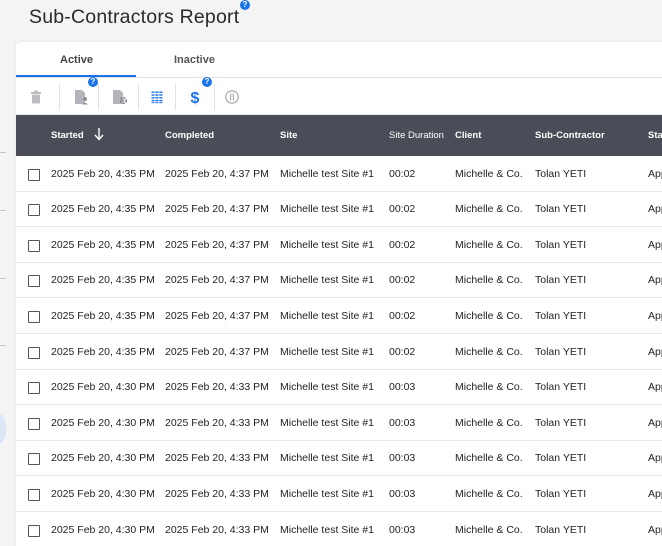 This screenshot has height=546, width=662. I want to click on tab-bar: Active Inactive, so click(339, 60).